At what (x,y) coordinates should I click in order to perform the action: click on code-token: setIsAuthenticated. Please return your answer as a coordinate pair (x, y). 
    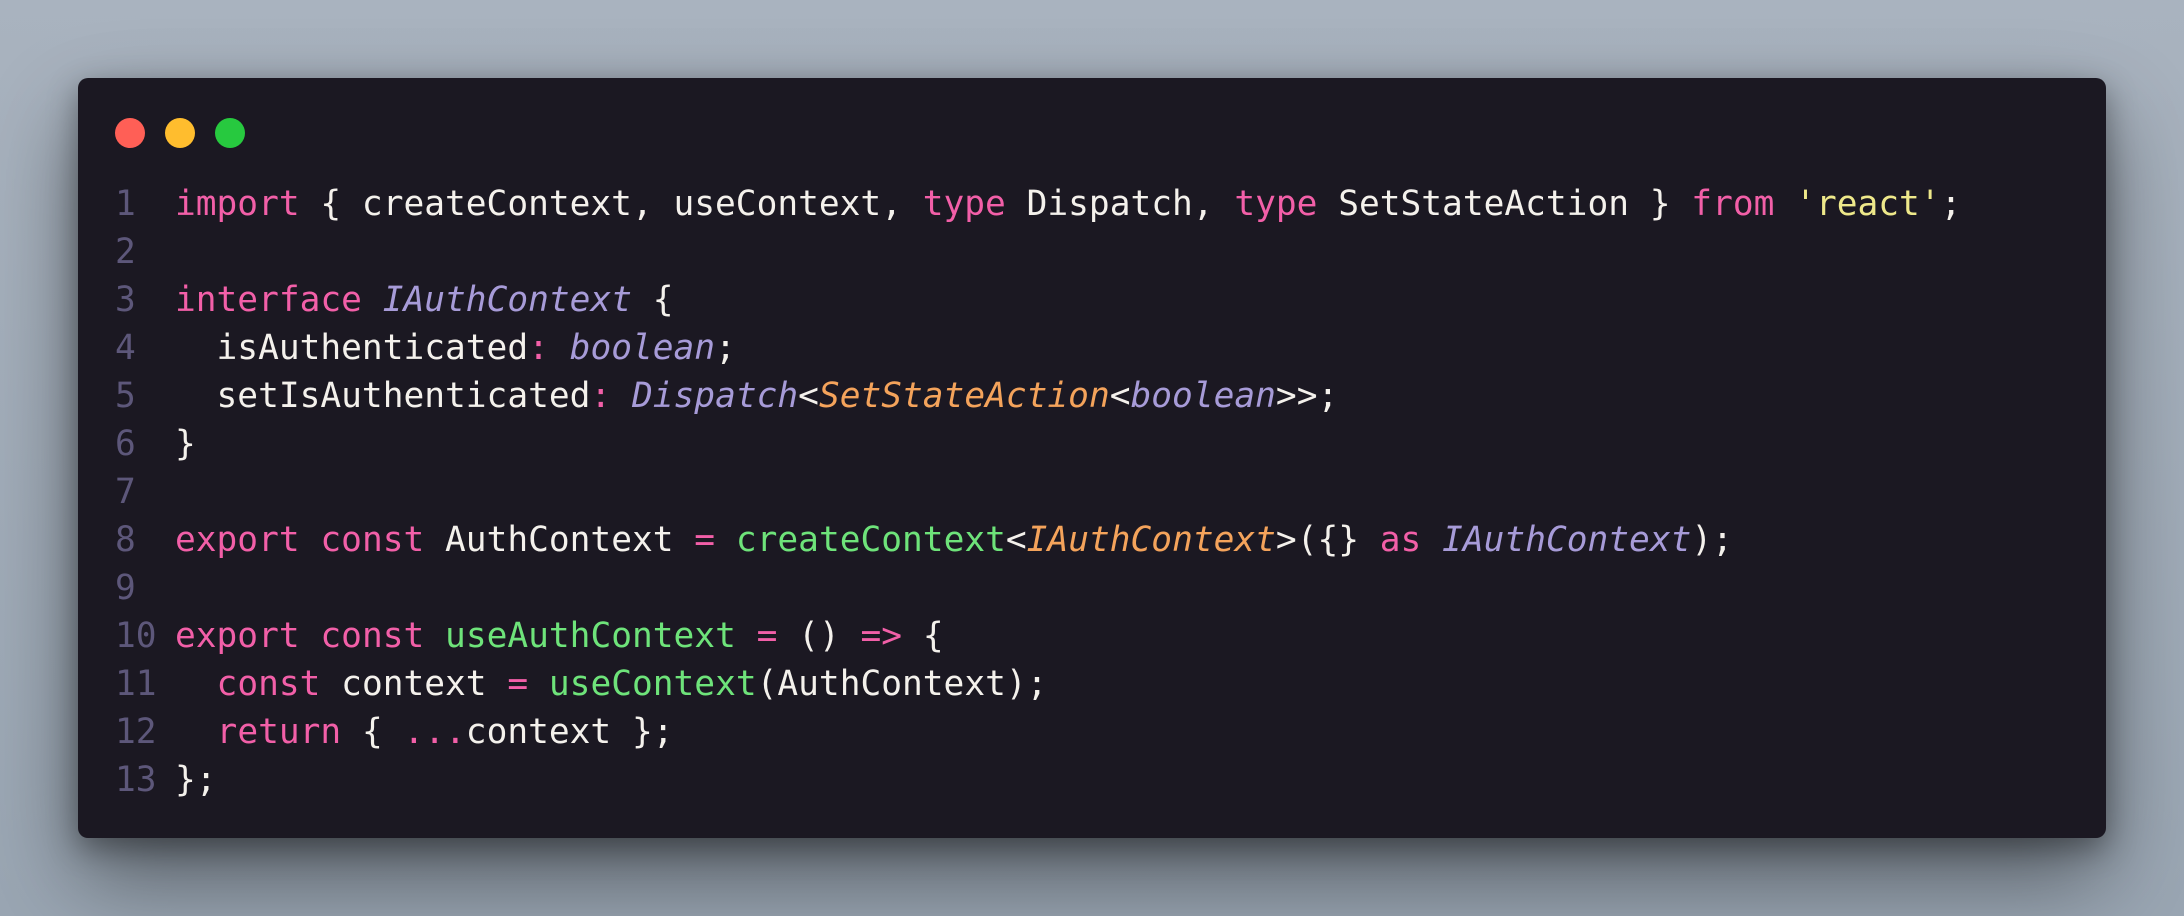
    Looking at the image, I should click on (383, 396).